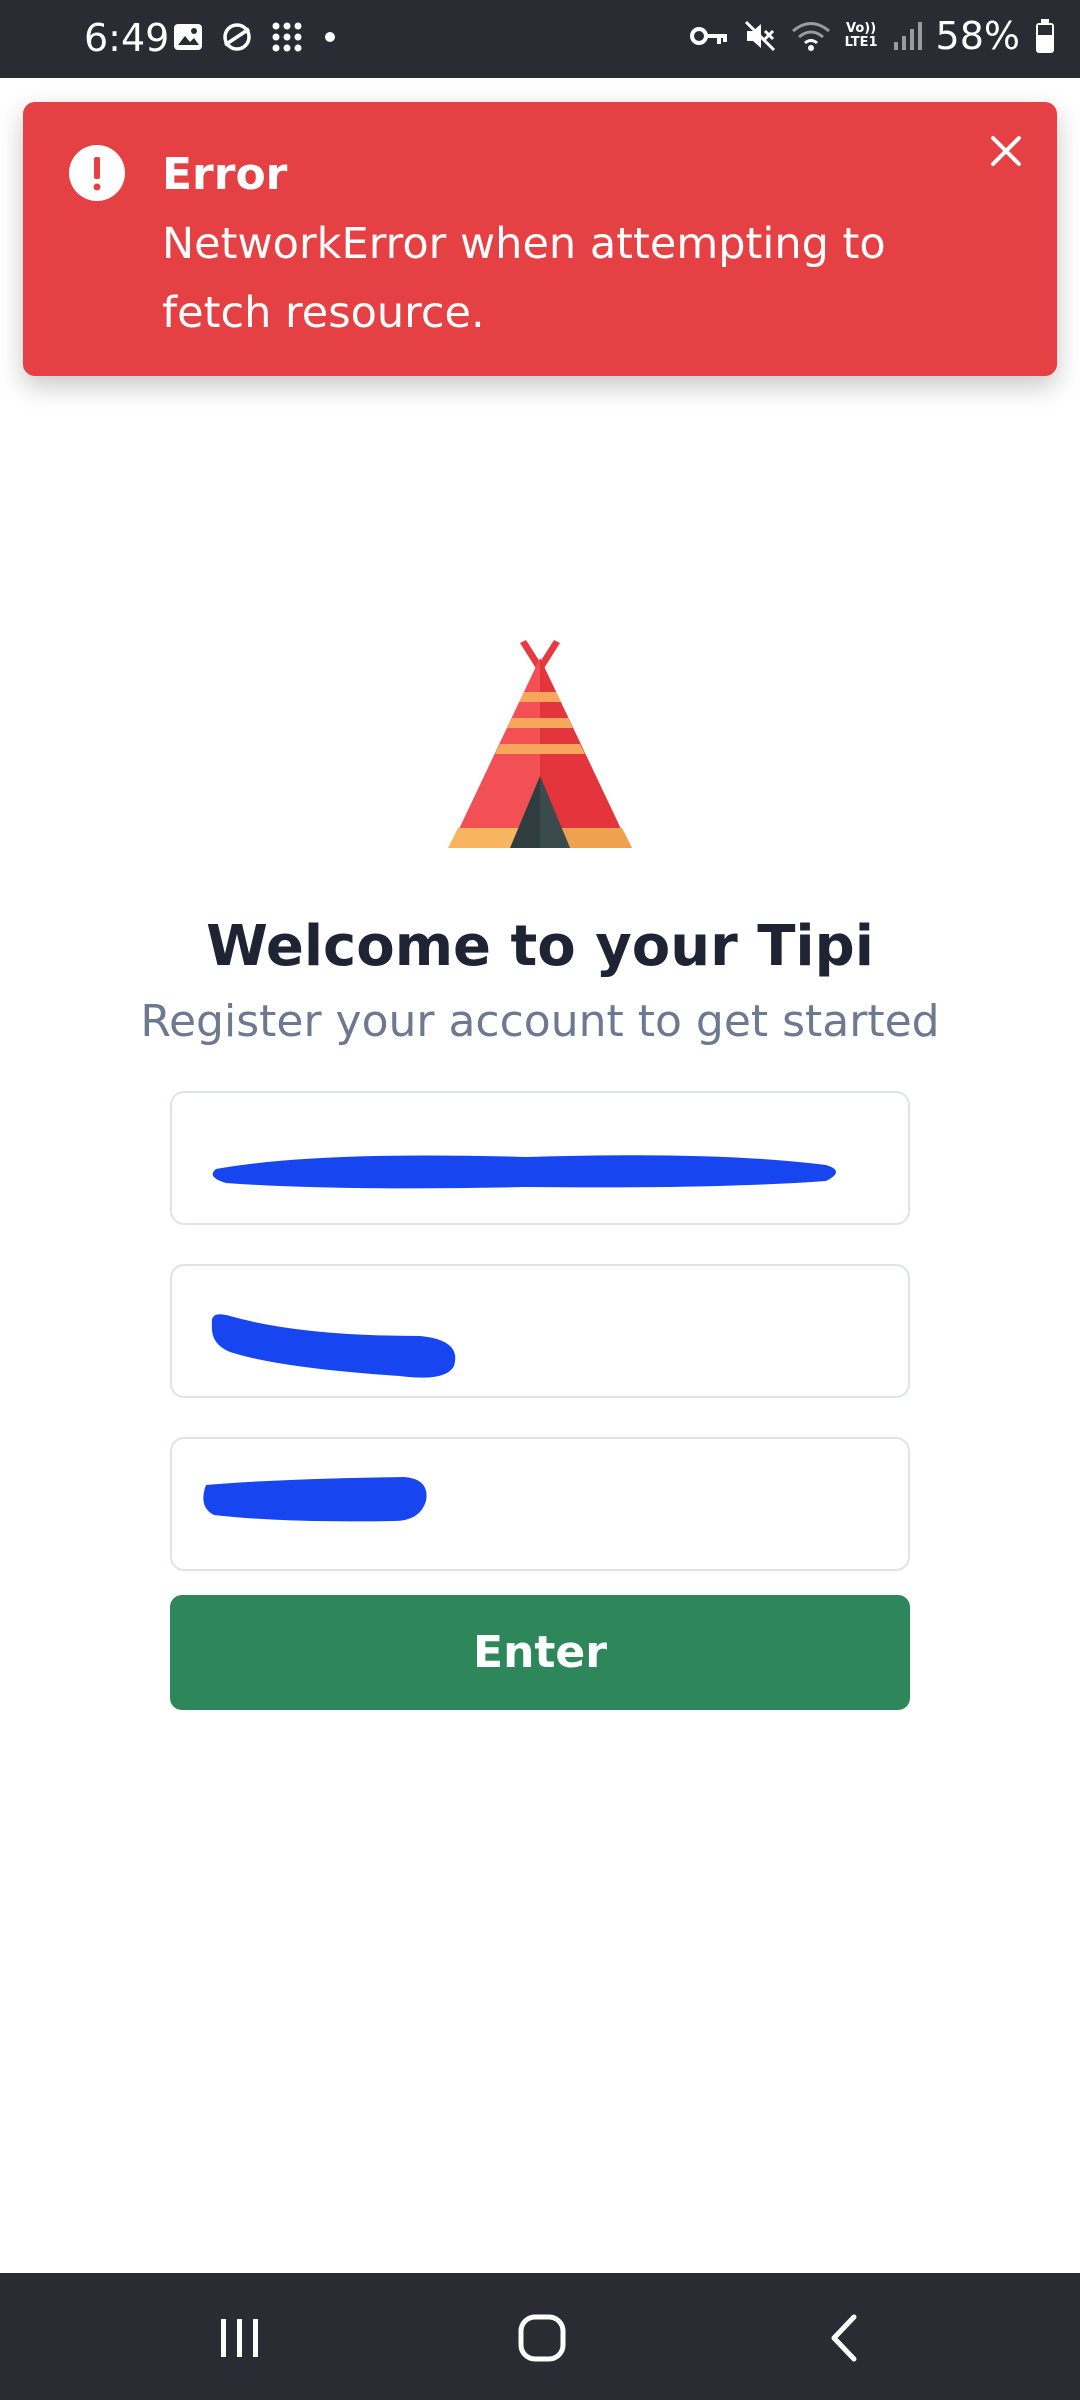  I want to click on status-bar: 6:49 Vo)) LTE1 58%, so click(540, 39).